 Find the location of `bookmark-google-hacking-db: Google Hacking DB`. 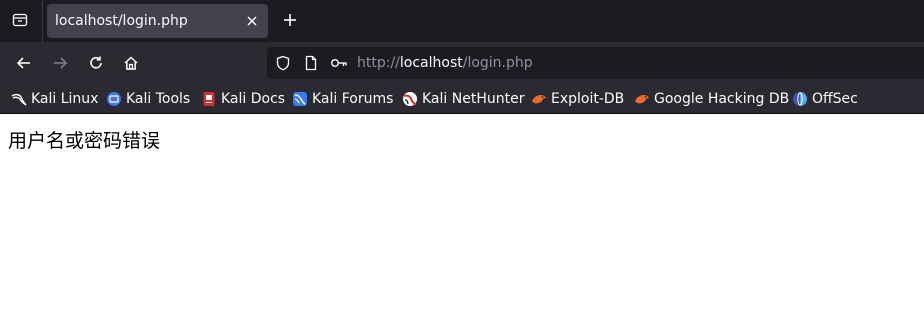

bookmark-google-hacking-db: Google Hacking DB is located at coordinates (711, 98).